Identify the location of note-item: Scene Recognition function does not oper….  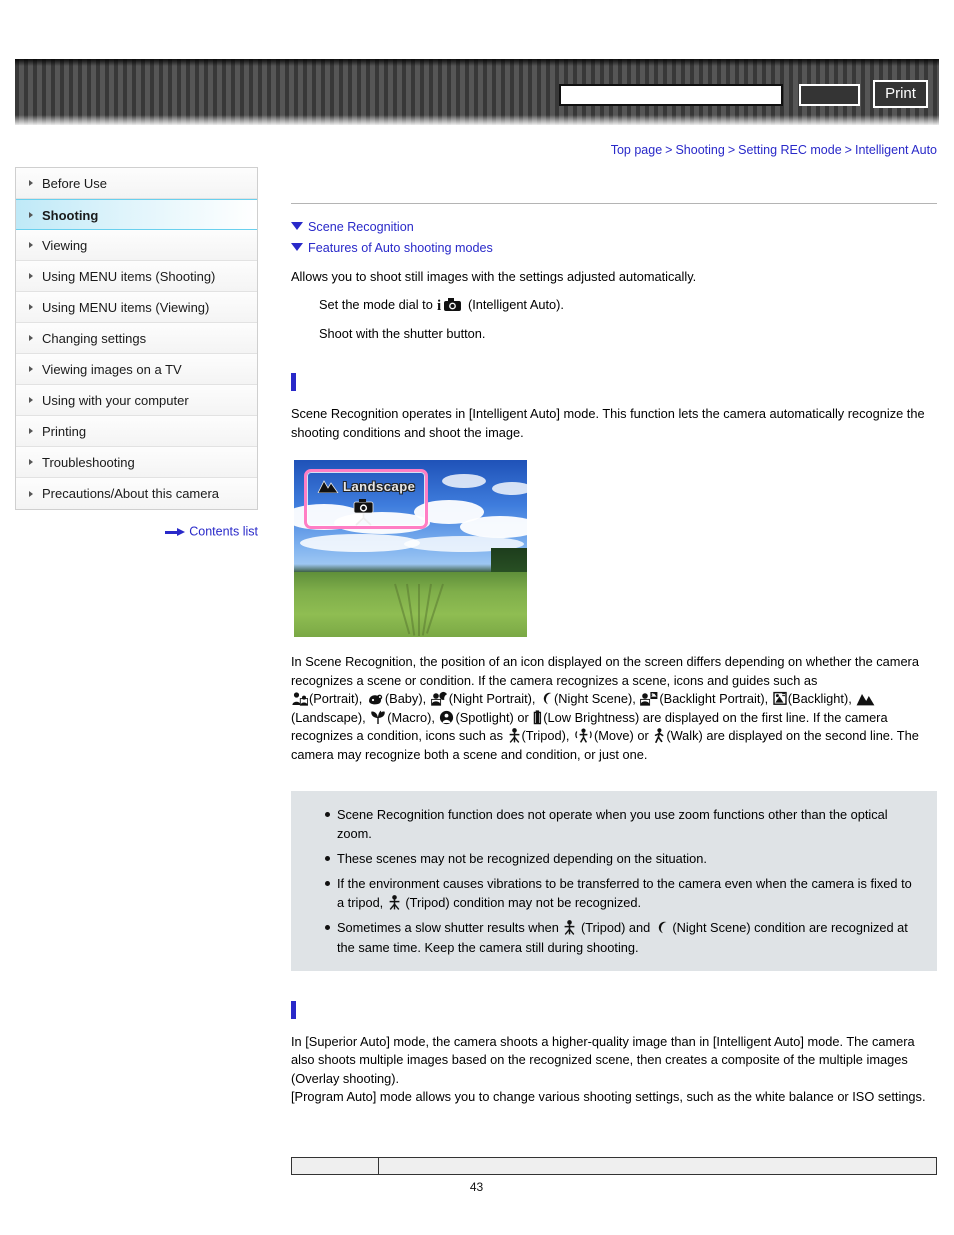
(622, 824).